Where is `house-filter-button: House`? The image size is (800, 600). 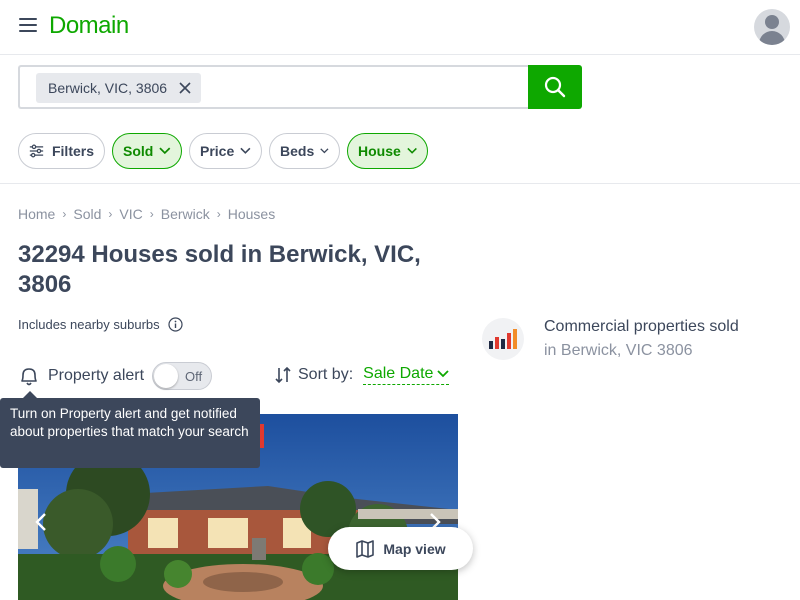
house-filter-button: House is located at coordinates (387, 151).